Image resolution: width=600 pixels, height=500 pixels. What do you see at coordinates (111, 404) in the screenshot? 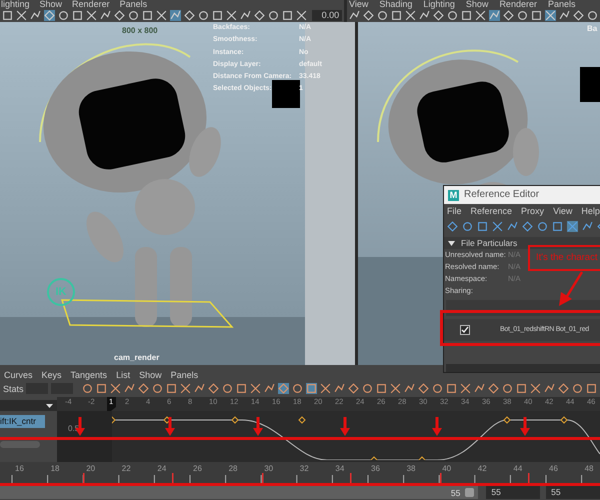
I see `current-frame-marker` at bounding box center [111, 404].